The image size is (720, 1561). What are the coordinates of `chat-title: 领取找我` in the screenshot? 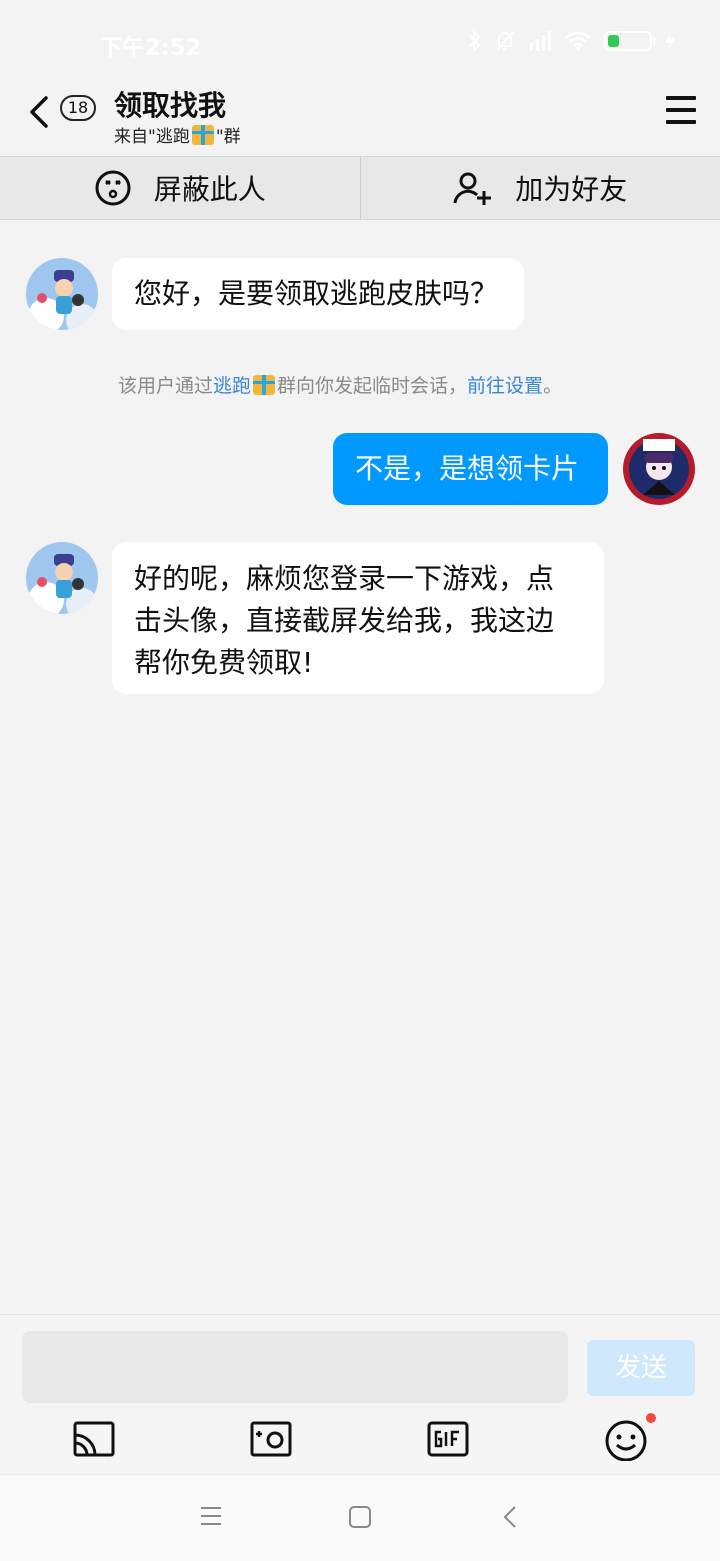 It's located at (170, 104).